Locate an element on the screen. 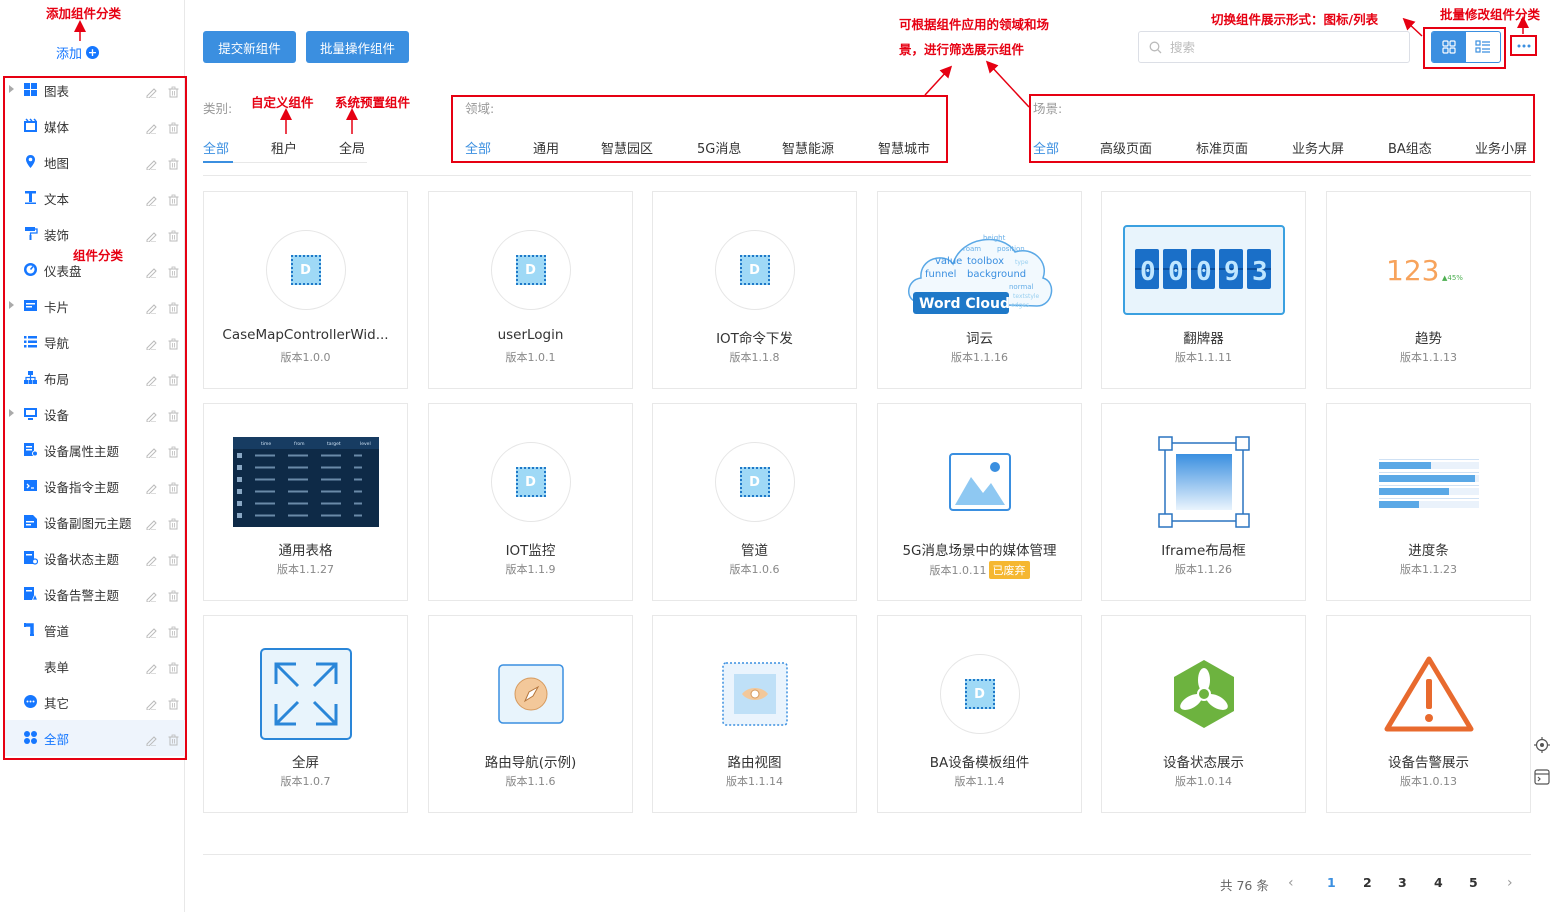  sidebar-item: 设备副图元主题 is located at coordinates (95, 522).